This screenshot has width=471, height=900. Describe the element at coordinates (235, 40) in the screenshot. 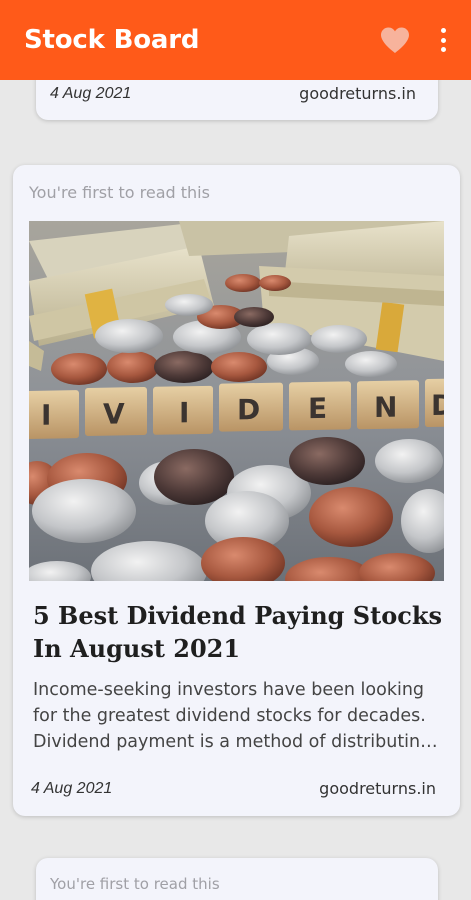

I see `app-bar: Stock Board` at that location.